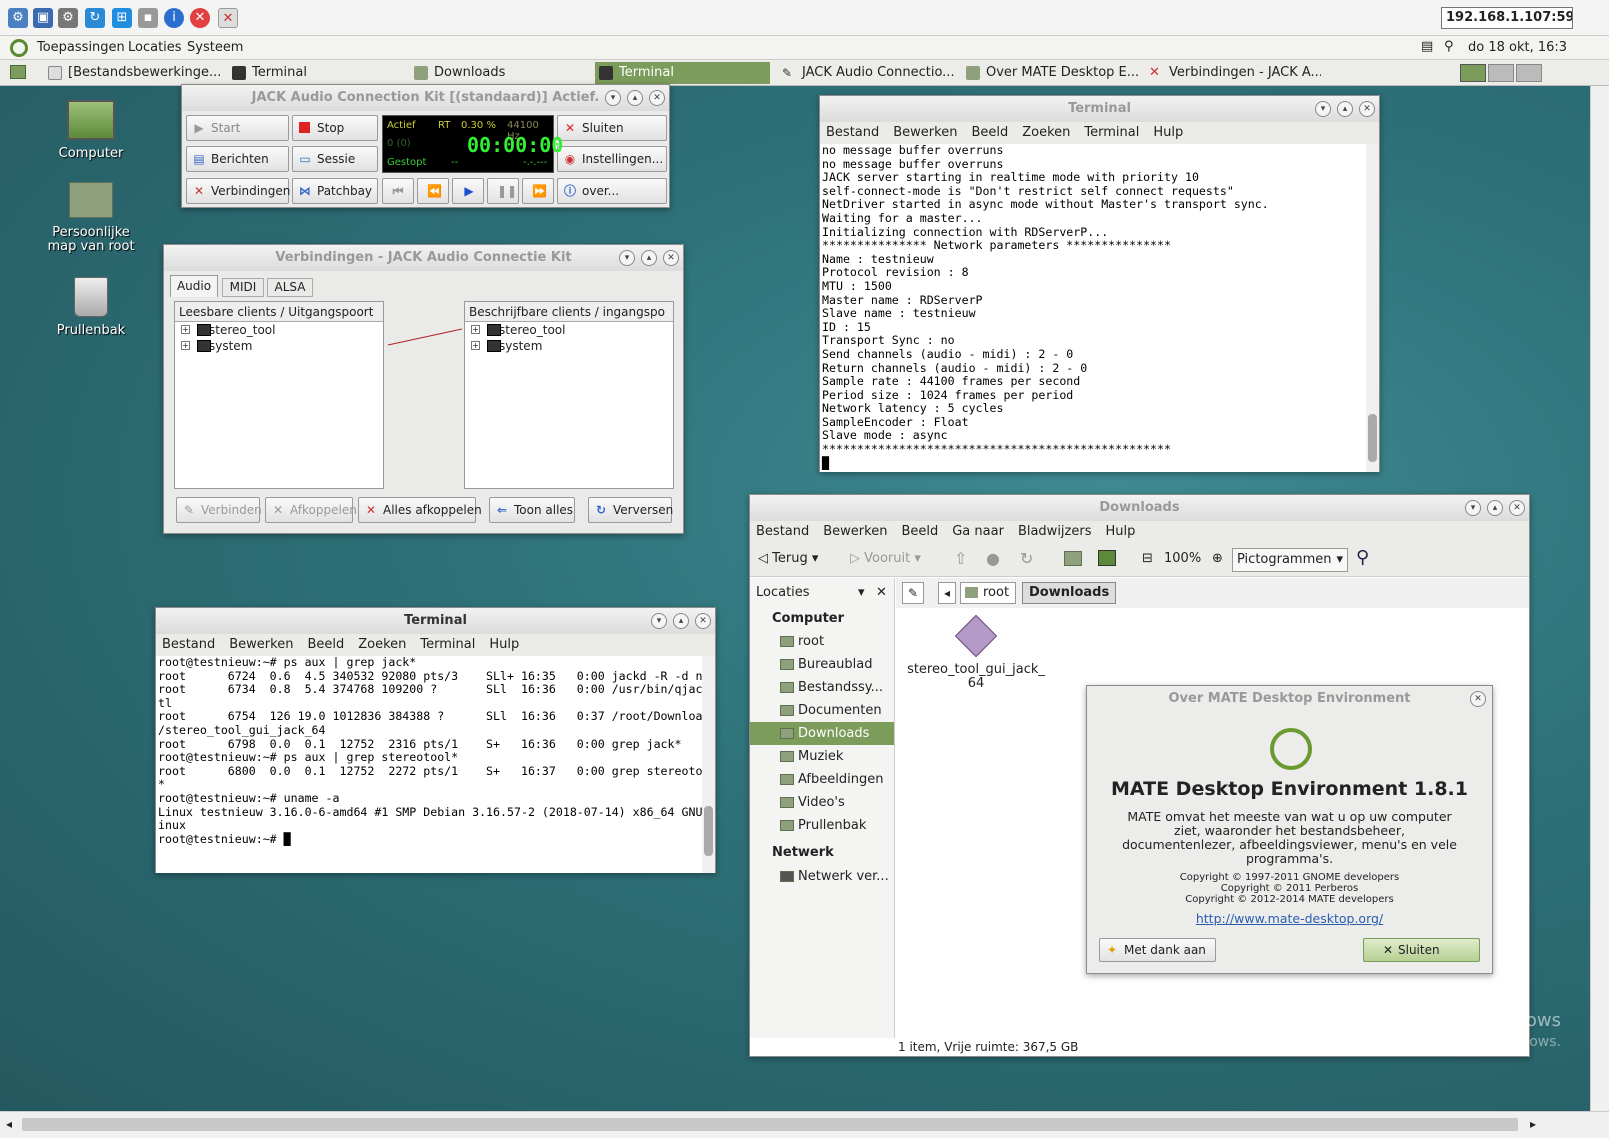  I want to click on zoom-in-icon: ⊕, so click(1217, 558).